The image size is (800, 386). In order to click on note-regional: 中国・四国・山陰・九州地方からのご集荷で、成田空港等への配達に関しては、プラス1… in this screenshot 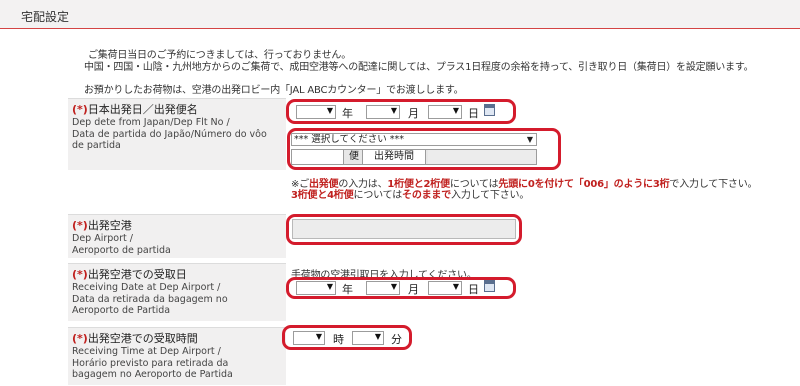, I will do `click(419, 67)`.